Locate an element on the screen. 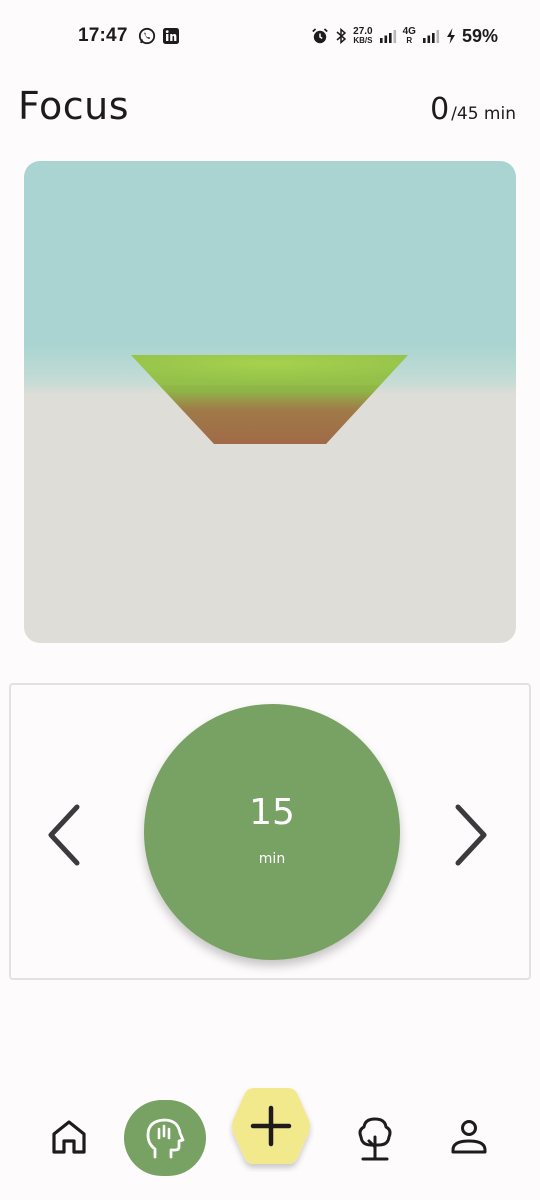 Image resolution: width=540 pixels, height=1200 pixels. nav-home is located at coordinates (69, 1137).